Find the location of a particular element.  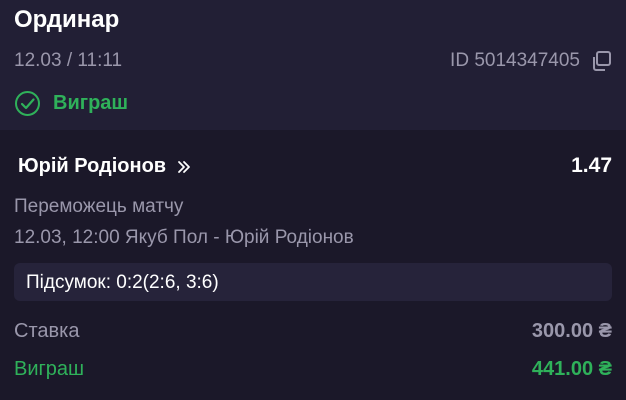

win-label: Виграш is located at coordinates (49, 369).